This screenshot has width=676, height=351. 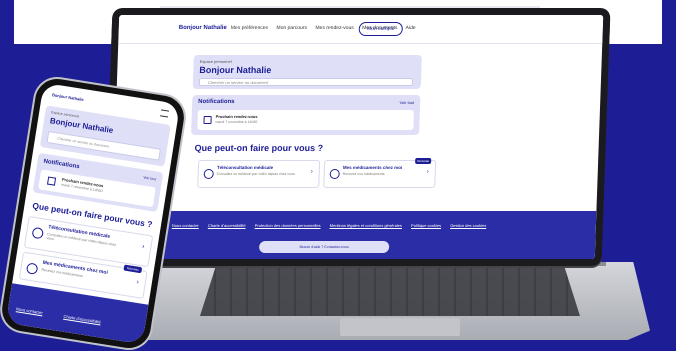 I want to click on new-badge: Nouveau, so click(x=423, y=161).